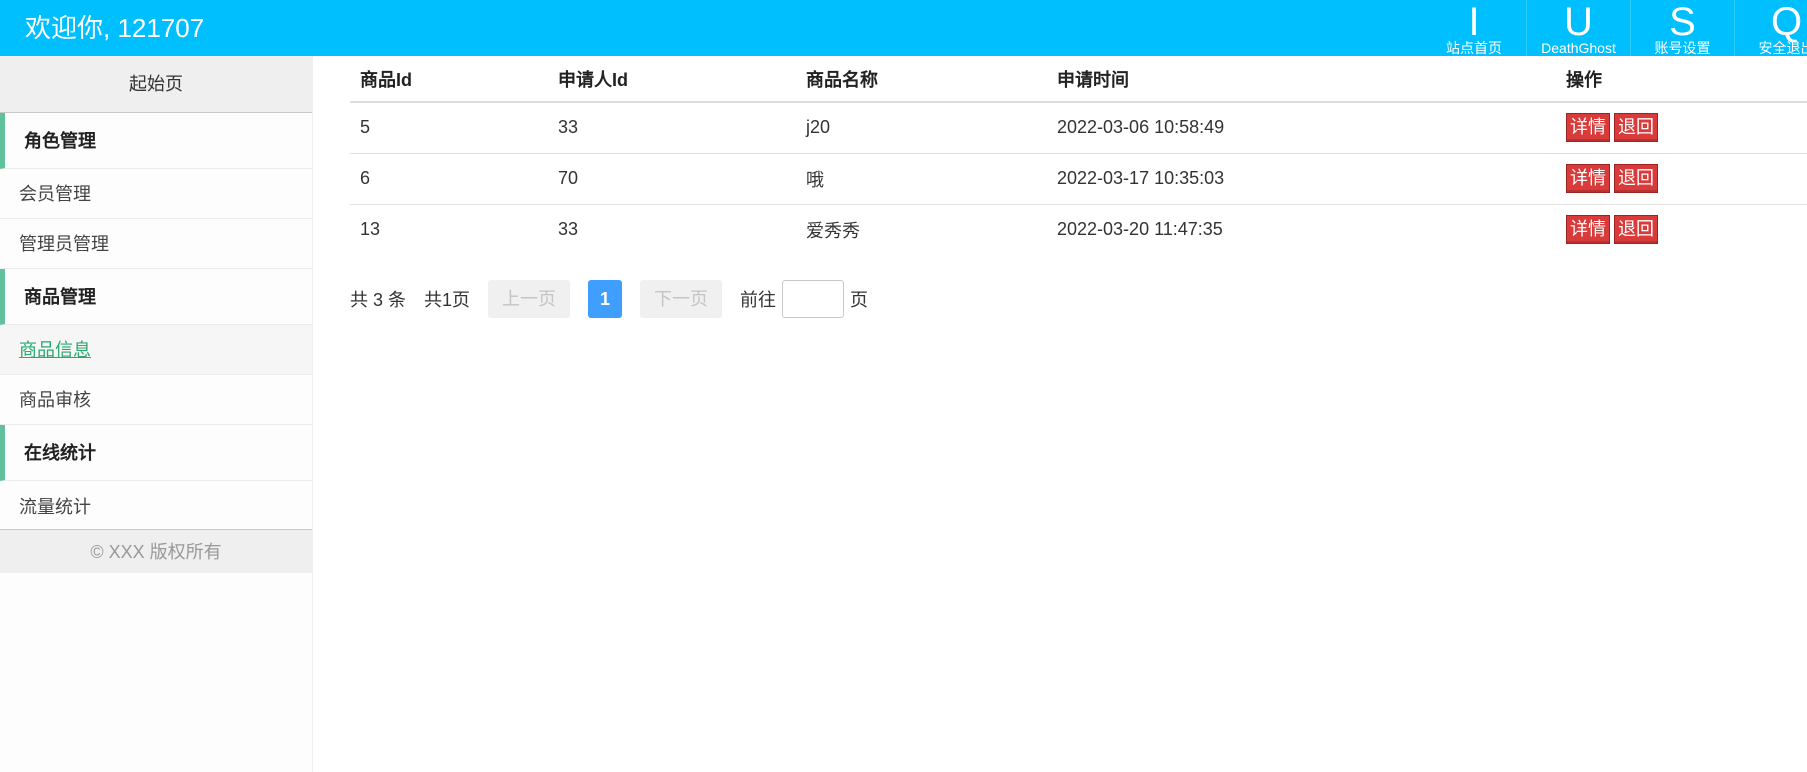 The image size is (1807, 772). What do you see at coordinates (156, 350) in the screenshot?
I see `sidebar-item-product-info: 商品信息` at bounding box center [156, 350].